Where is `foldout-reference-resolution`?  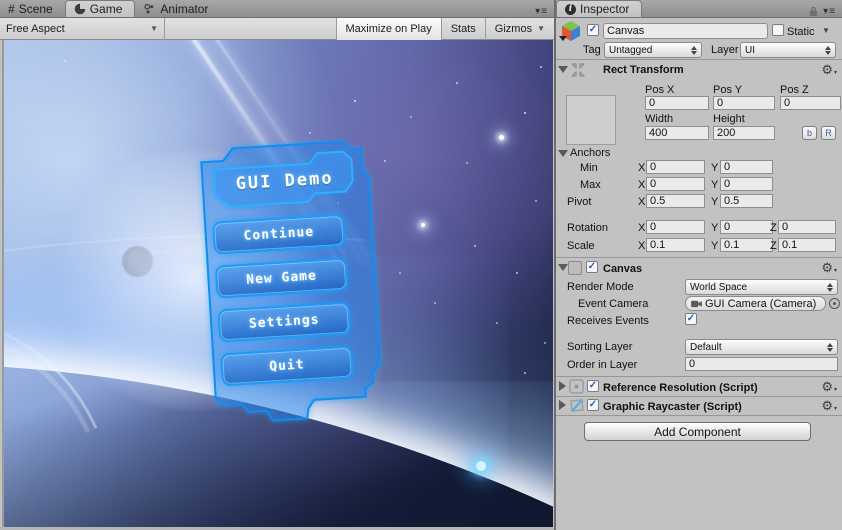
foldout-reference-resolution is located at coordinates (562, 386).